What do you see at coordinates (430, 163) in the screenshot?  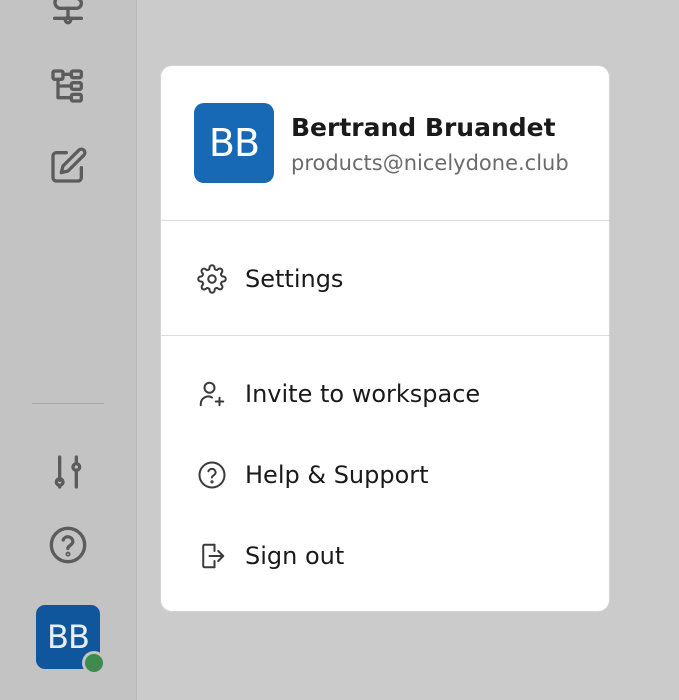 I see `profile-email: products@nicelydone.club` at bounding box center [430, 163].